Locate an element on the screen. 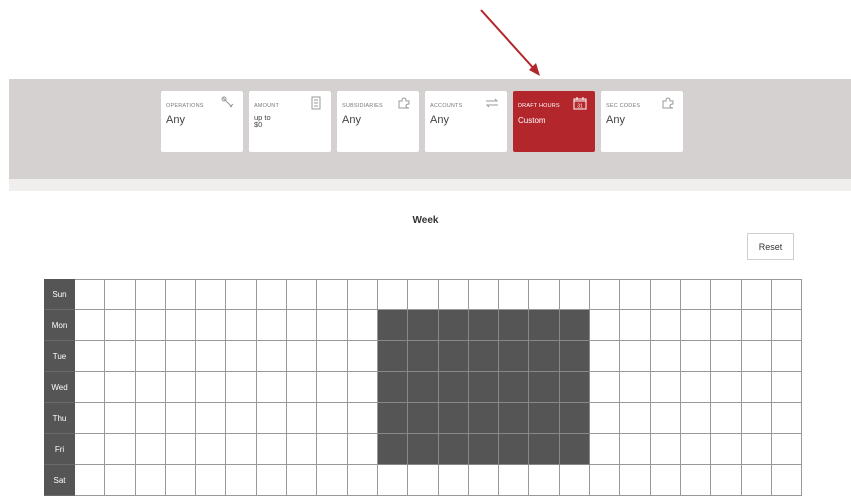  filter-card-draft-hours: DRAFT HOURS Custom 31 is located at coordinates (554, 121).